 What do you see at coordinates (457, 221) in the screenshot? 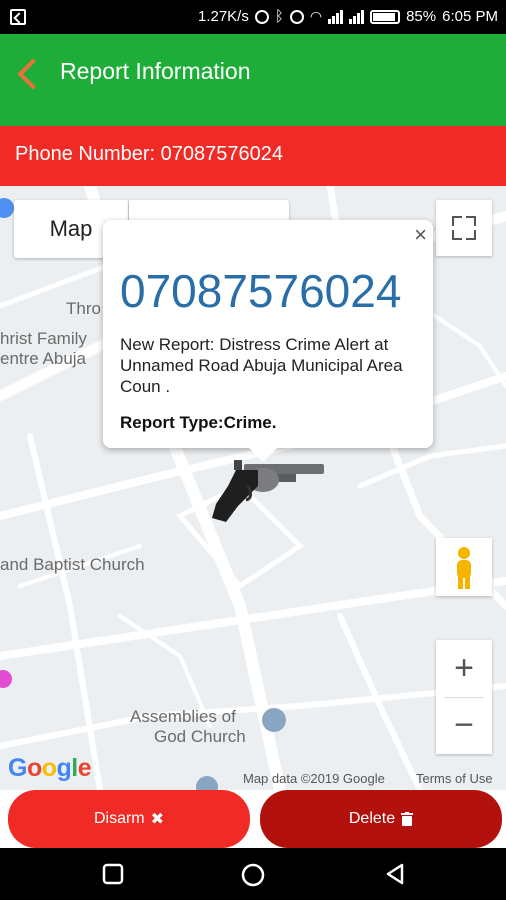
I see `fullscreen-icon` at bounding box center [457, 221].